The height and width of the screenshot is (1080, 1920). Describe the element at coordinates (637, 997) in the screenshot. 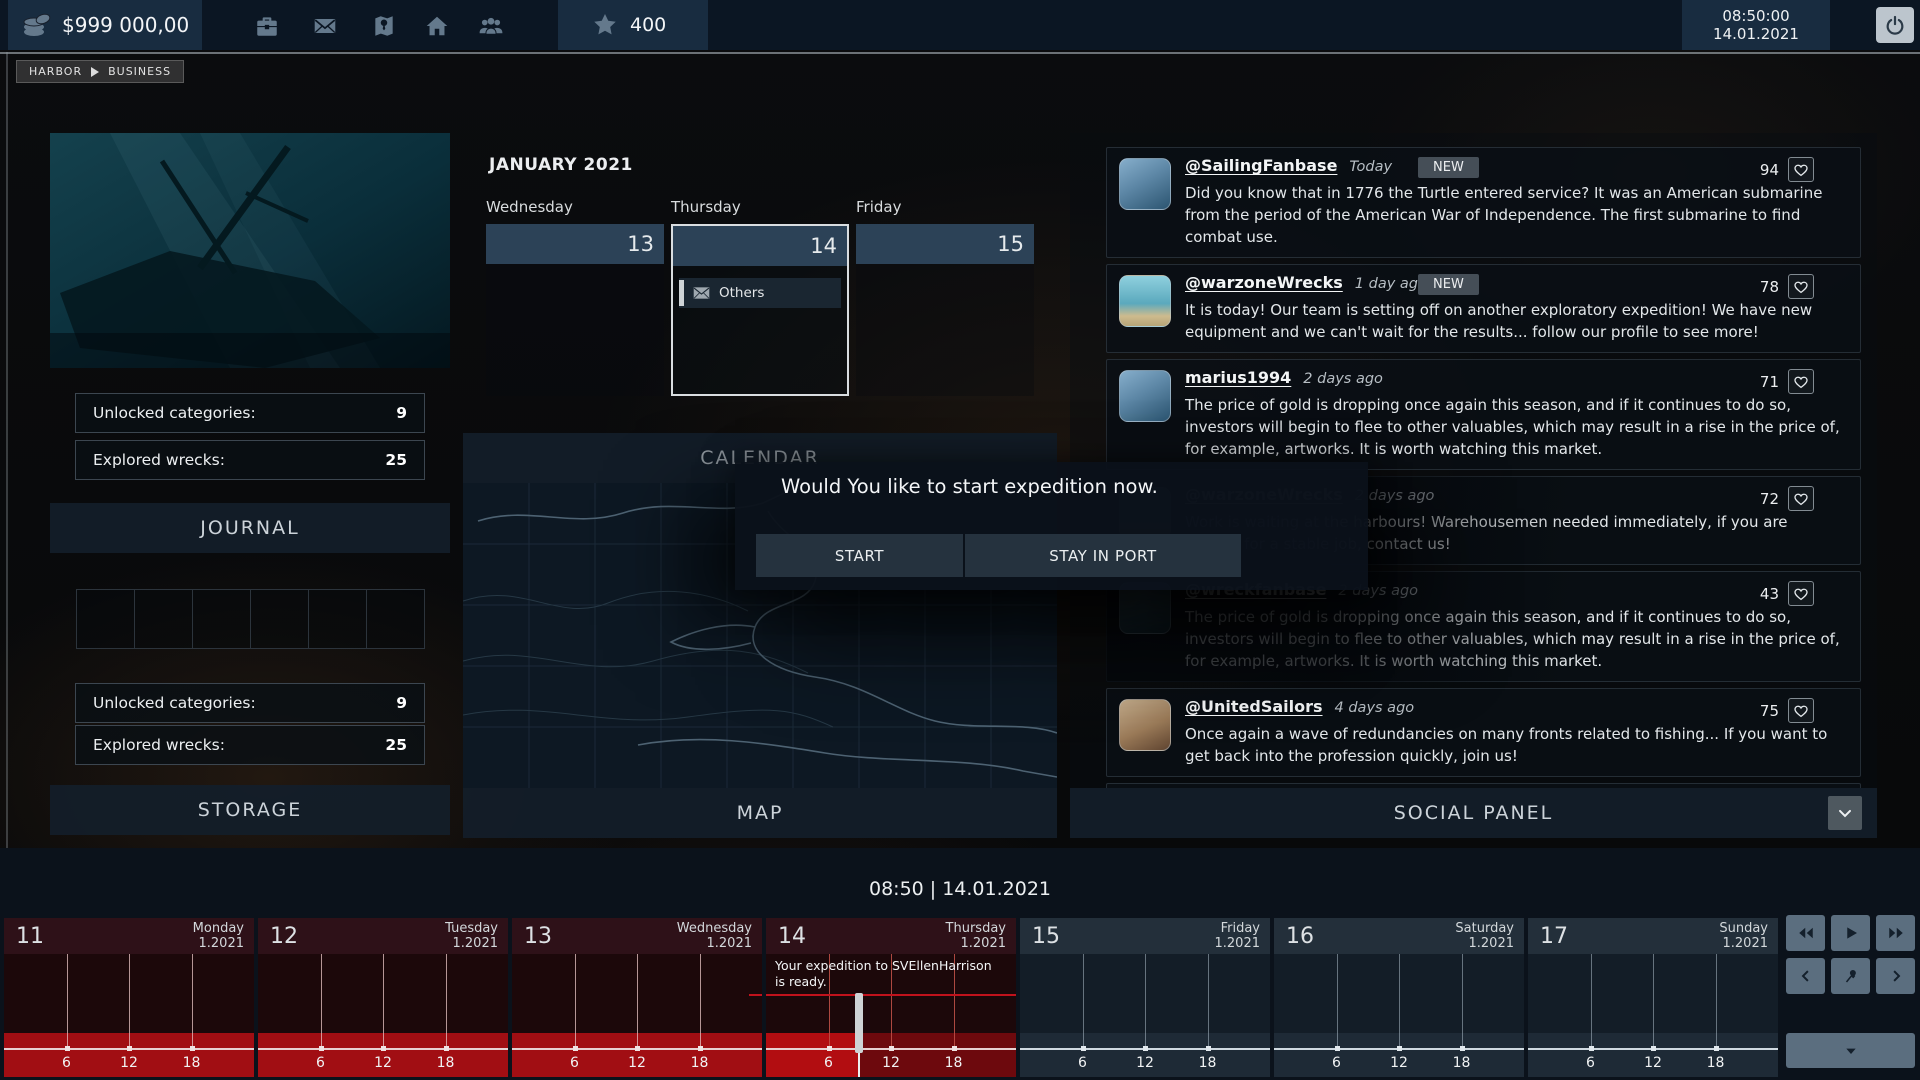

I see `timeline-day: 13 Wednesday 1.2021 6 12 18` at that location.